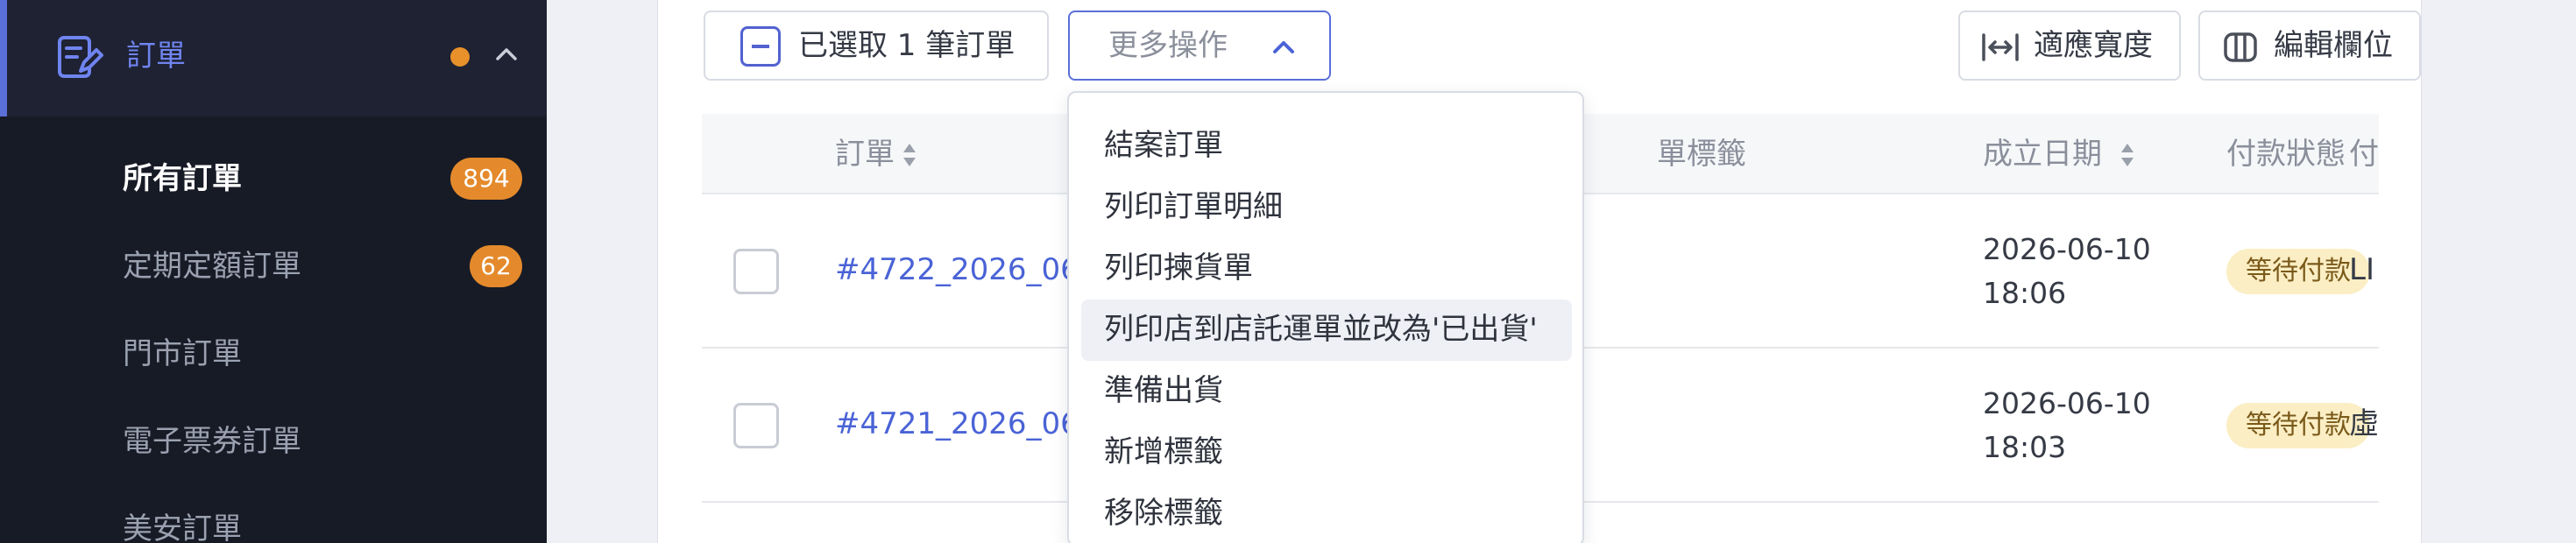 The height and width of the screenshot is (543, 2576). I want to click on order-edit-icon, so click(80, 57).